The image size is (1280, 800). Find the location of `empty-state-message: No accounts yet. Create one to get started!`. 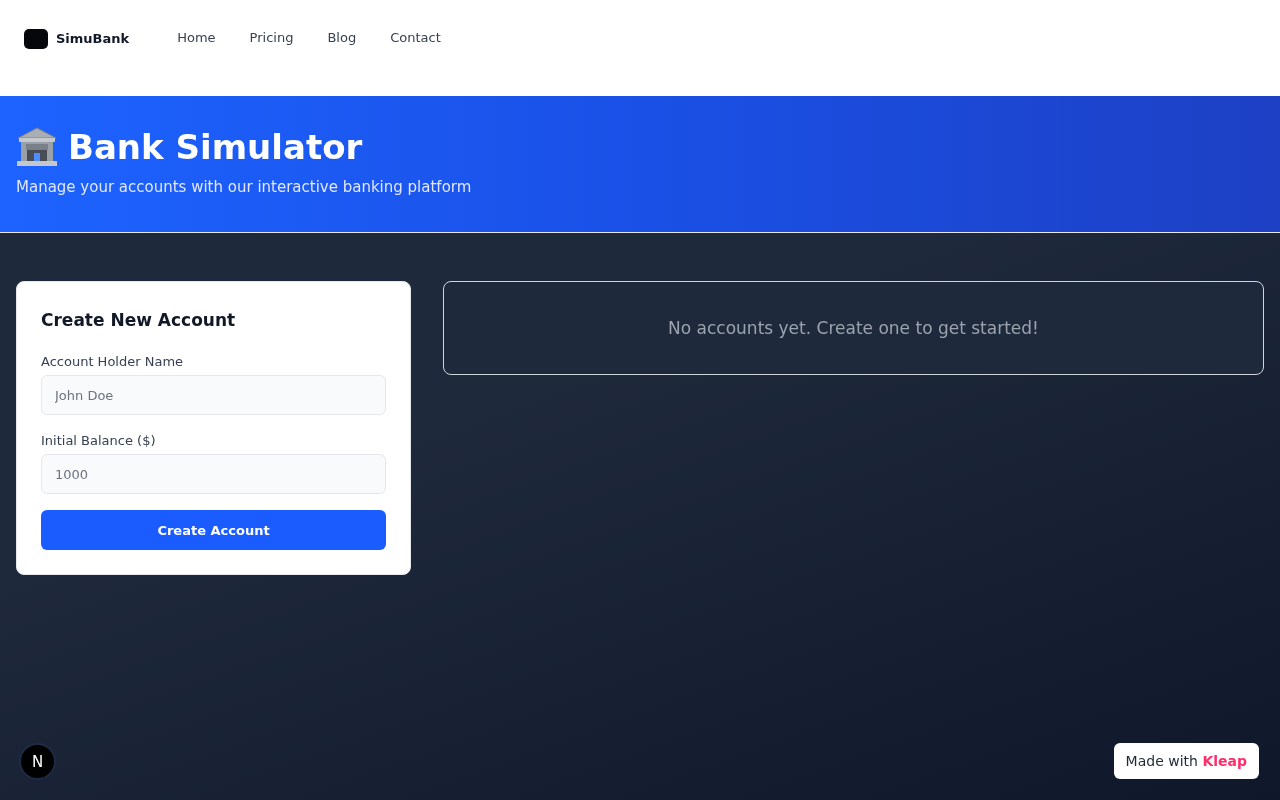

empty-state-message: No accounts yet. Create one to get started! is located at coordinates (853, 328).